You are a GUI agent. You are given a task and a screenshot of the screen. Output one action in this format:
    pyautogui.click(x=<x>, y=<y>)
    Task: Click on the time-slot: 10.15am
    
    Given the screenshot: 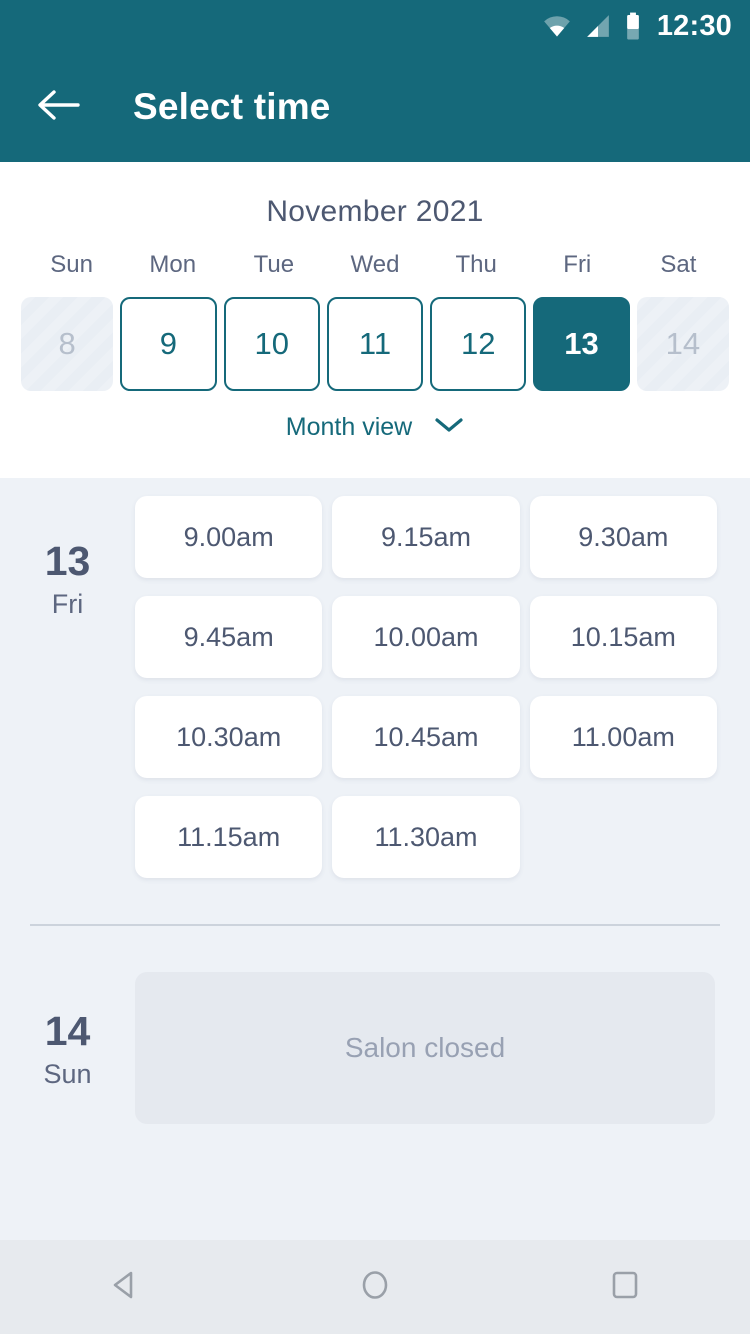 What is the action you would take?
    pyautogui.click(x=623, y=637)
    